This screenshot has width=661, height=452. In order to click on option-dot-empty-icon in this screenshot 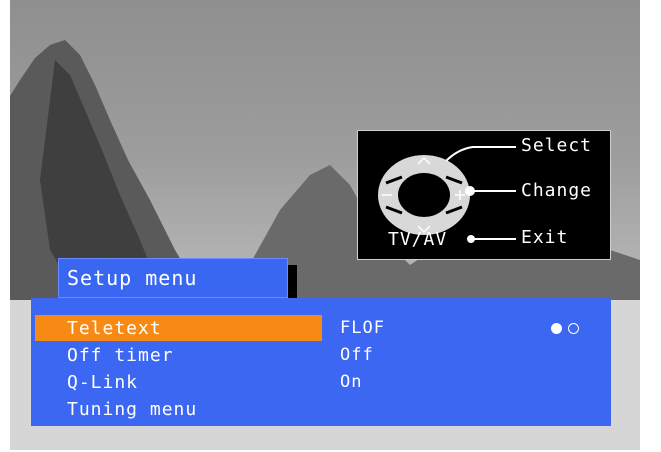, I will do `click(573, 328)`.